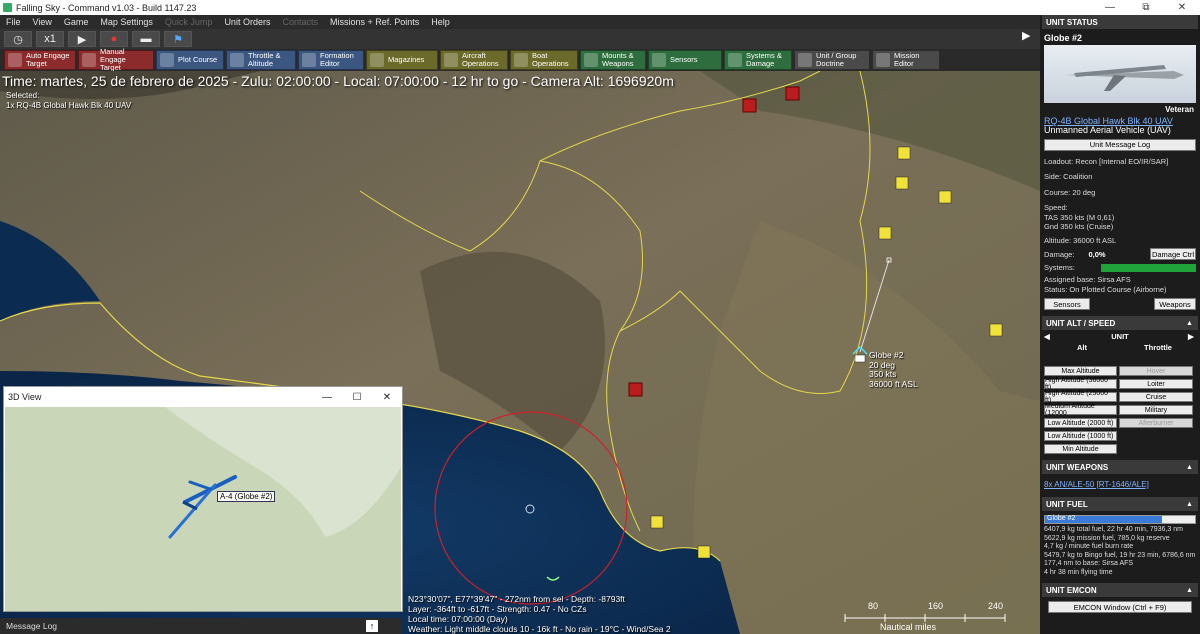  Describe the element at coordinates (116, 60) in the screenshot. I see `manual-engage-button: Manual Engage Target` at that location.